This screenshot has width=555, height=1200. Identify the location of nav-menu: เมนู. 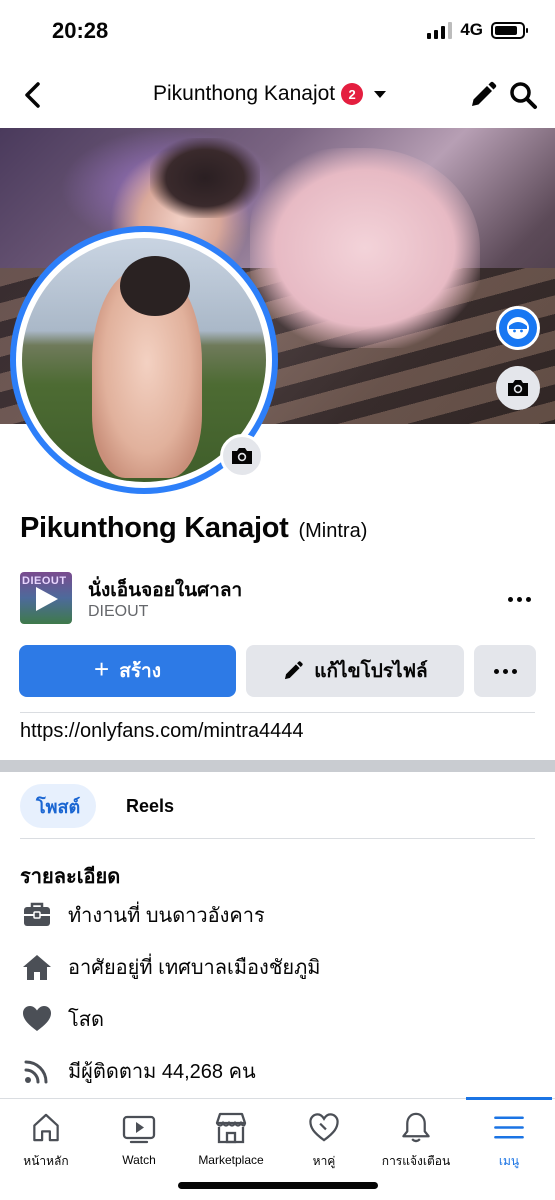
(509, 1141).